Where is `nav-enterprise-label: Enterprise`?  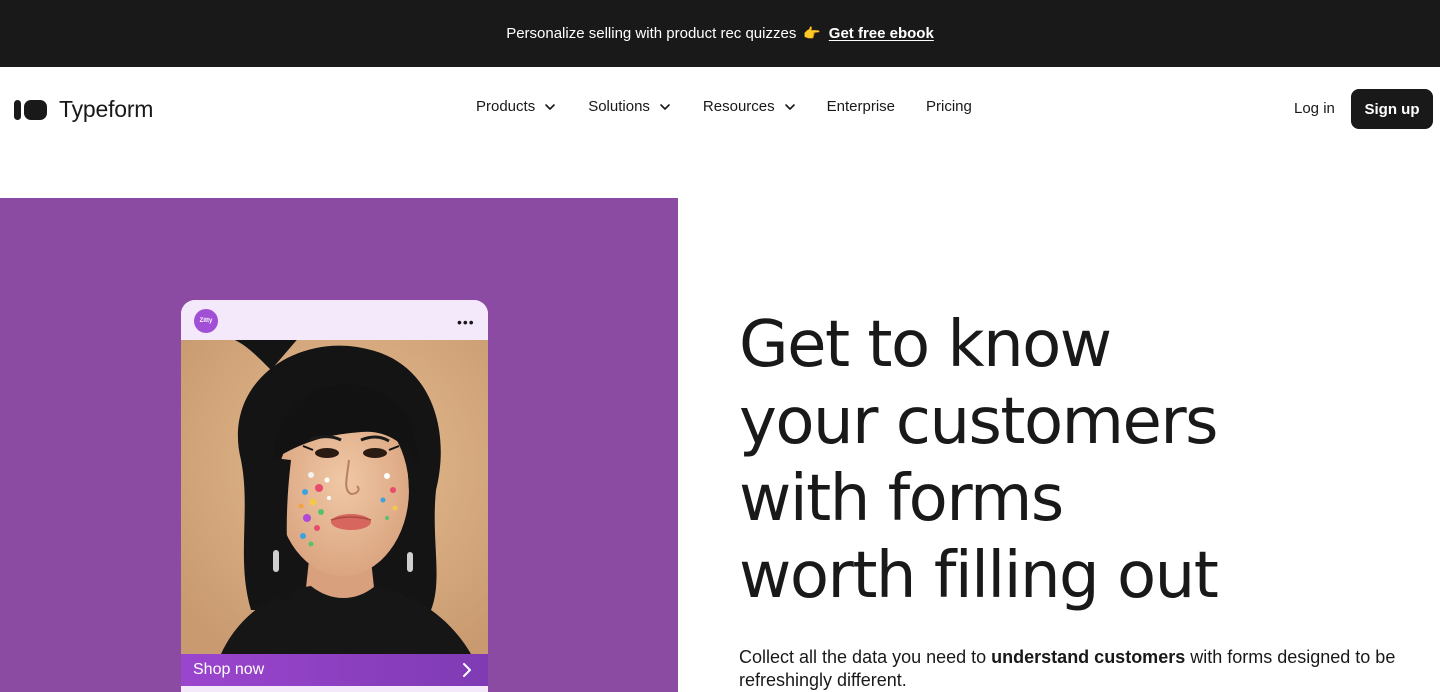 nav-enterprise-label: Enterprise is located at coordinates (860, 106).